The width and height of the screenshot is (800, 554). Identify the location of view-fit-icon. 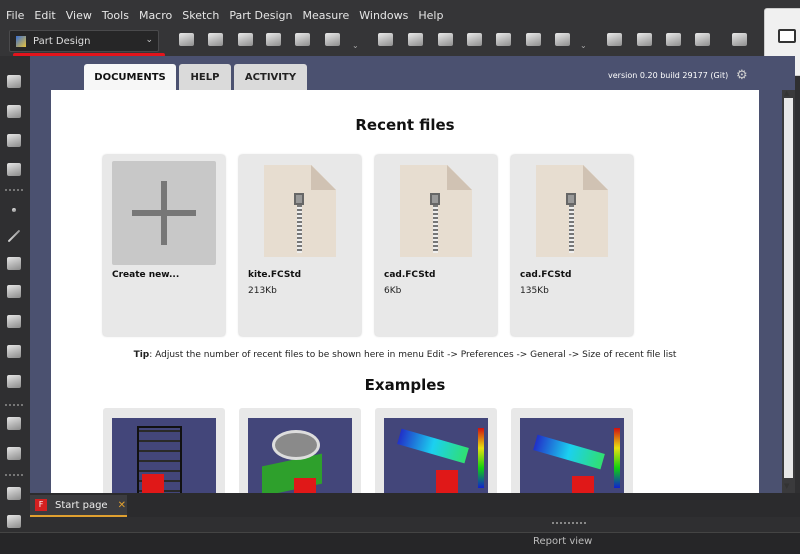
(14, 82).